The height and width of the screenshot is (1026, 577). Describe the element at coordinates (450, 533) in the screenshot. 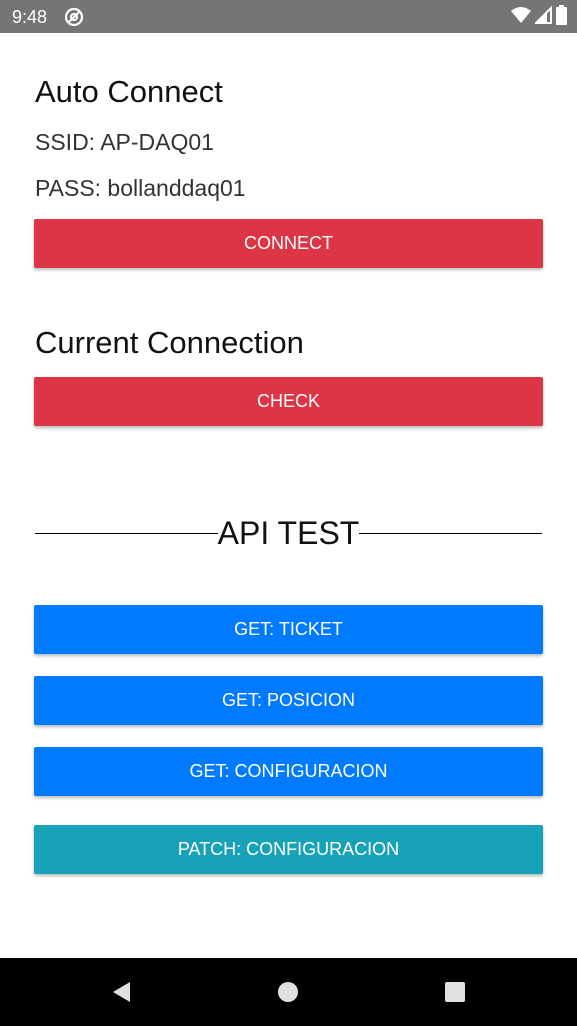

I see `divider-right` at that location.